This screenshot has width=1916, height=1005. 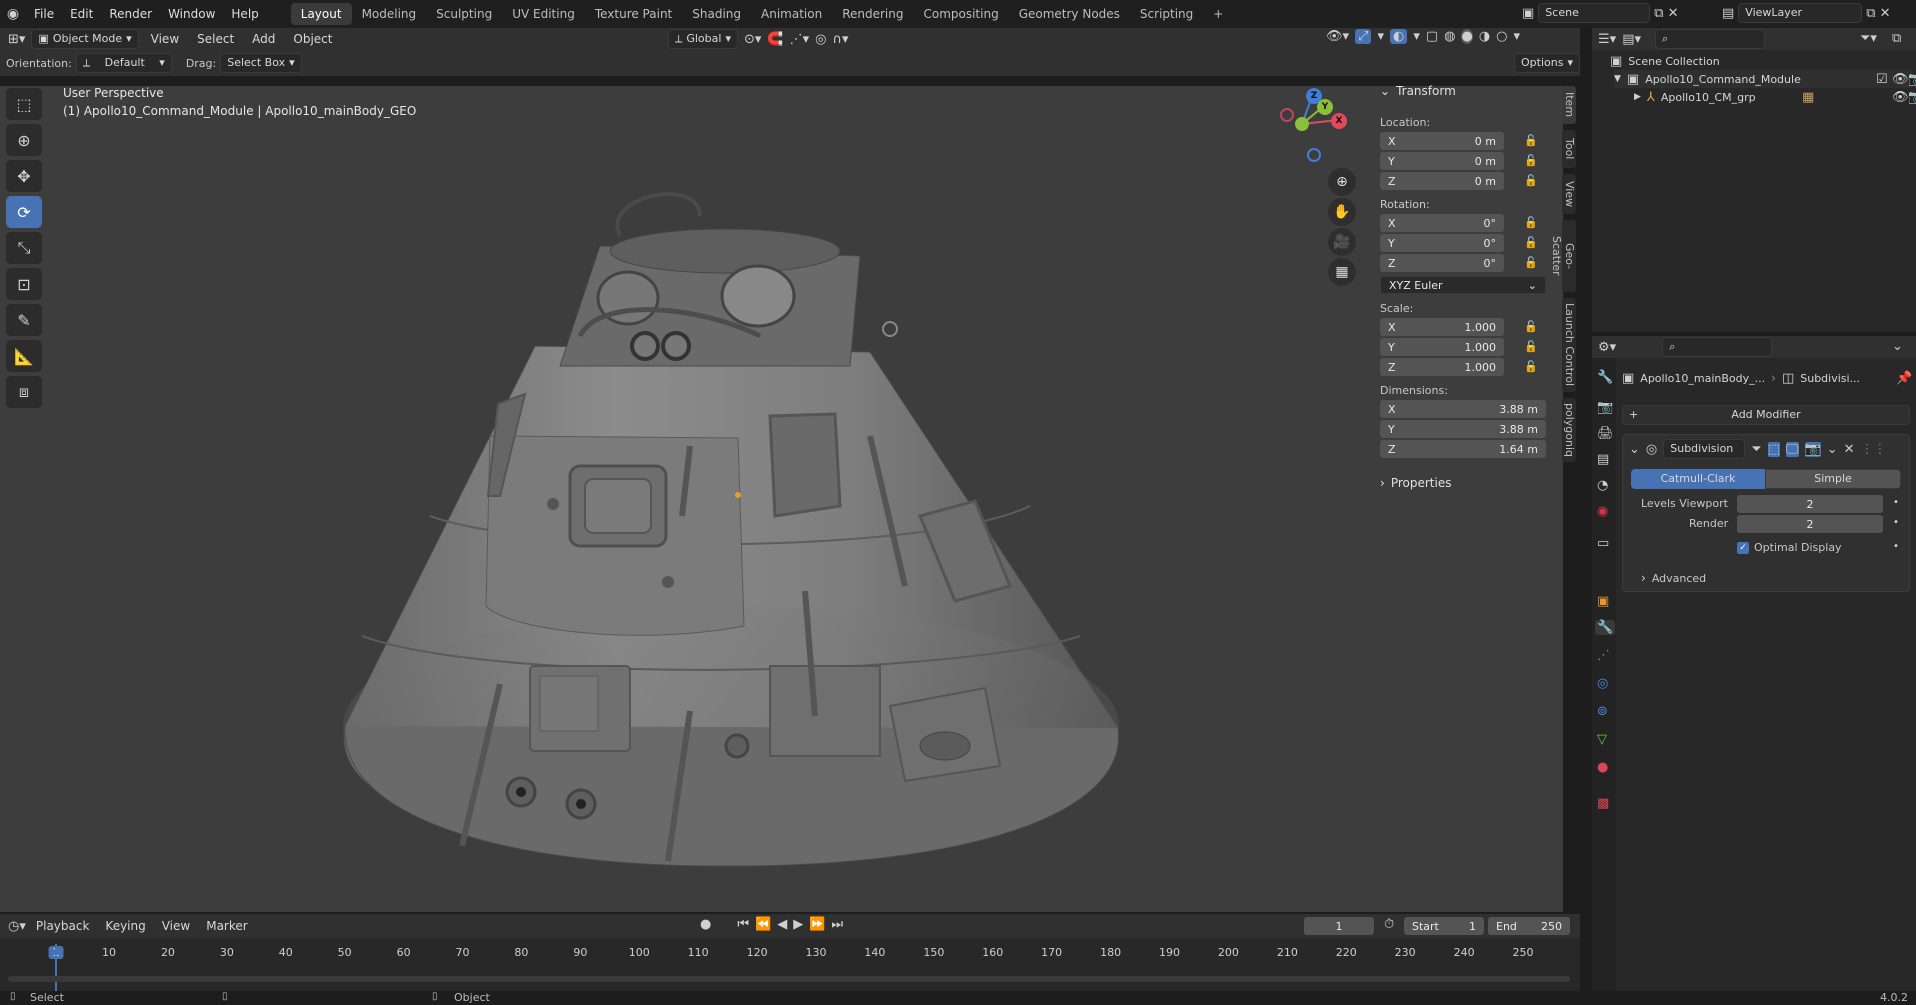 What do you see at coordinates (123, 63) in the screenshot?
I see `orientation-dropdown: ⟂ Default ▾` at bounding box center [123, 63].